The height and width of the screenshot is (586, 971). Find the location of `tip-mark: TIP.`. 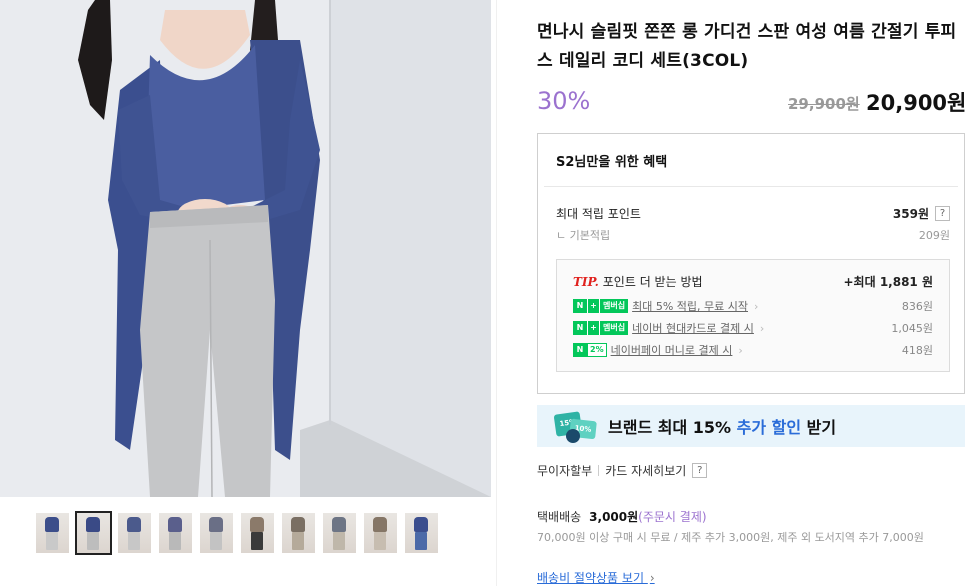

tip-mark: TIP. is located at coordinates (586, 282).